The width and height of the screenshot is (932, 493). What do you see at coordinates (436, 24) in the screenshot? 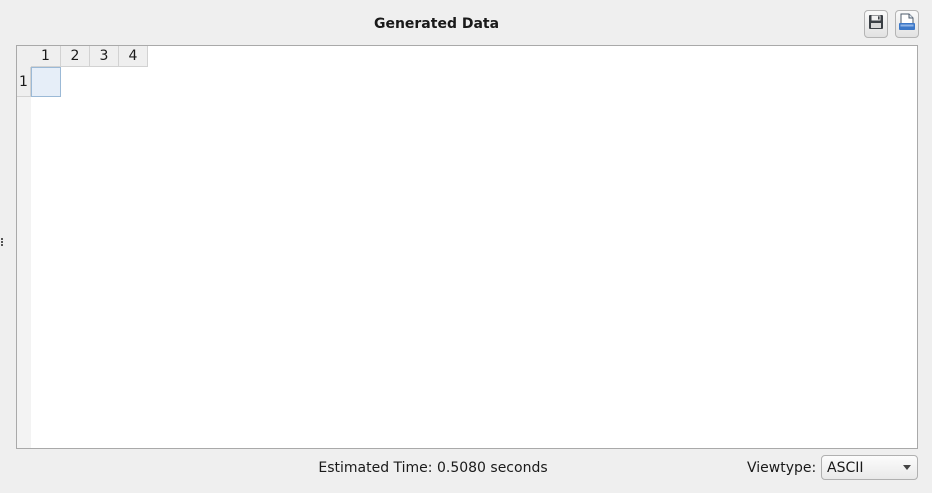
I see `panel-title: Generated Data` at bounding box center [436, 24].